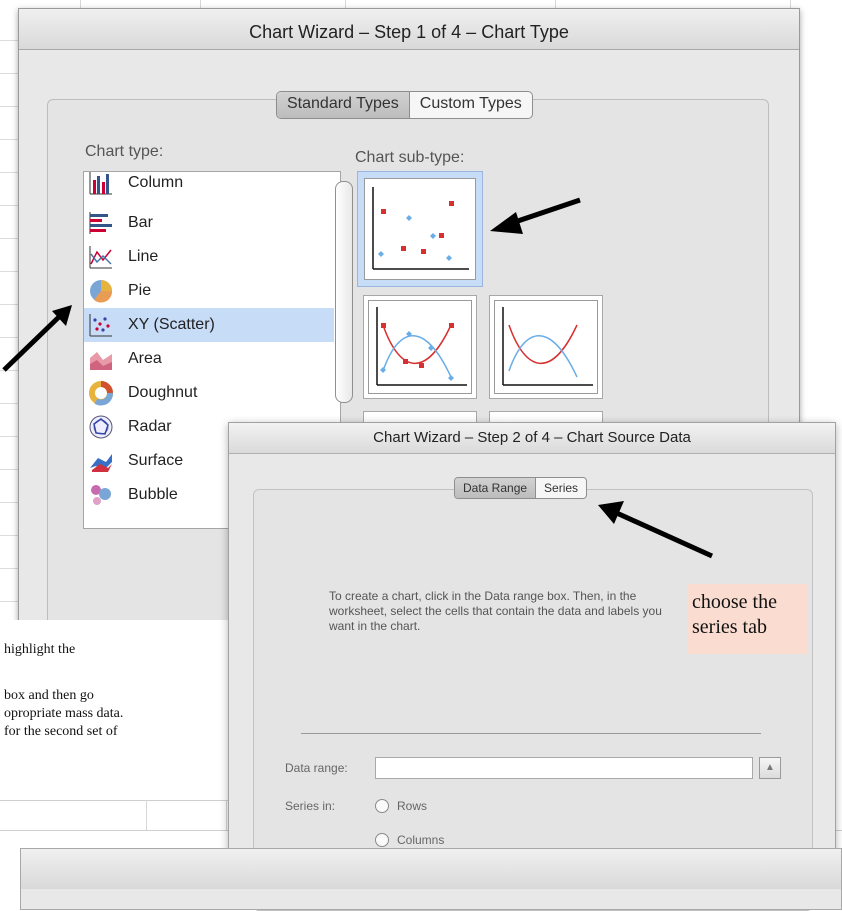 This screenshot has height=911, width=842. What do you see at coordinates (656, 530) in the screenshot?
I see `arrow-to-series-tab` at bounding box center [656, 530].